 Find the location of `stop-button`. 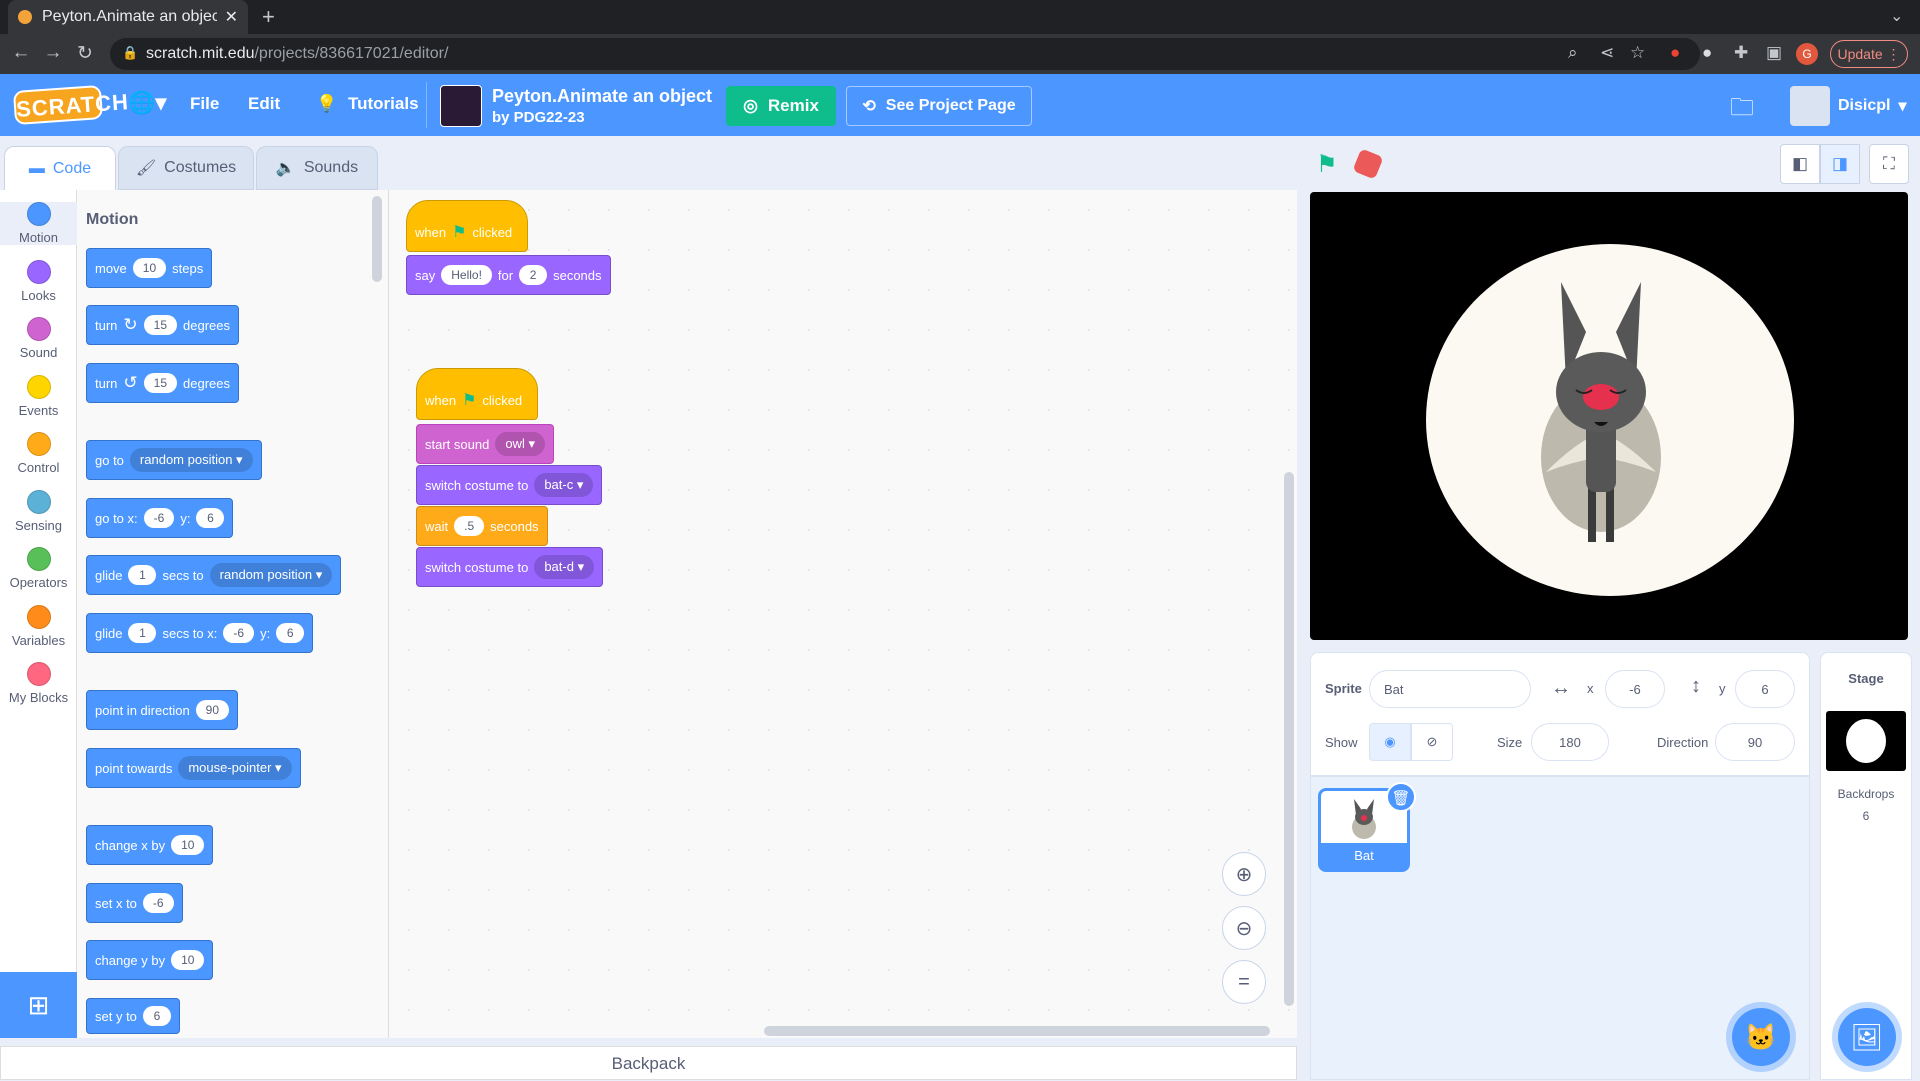

stop-button is located at coordinates (1368, 164).